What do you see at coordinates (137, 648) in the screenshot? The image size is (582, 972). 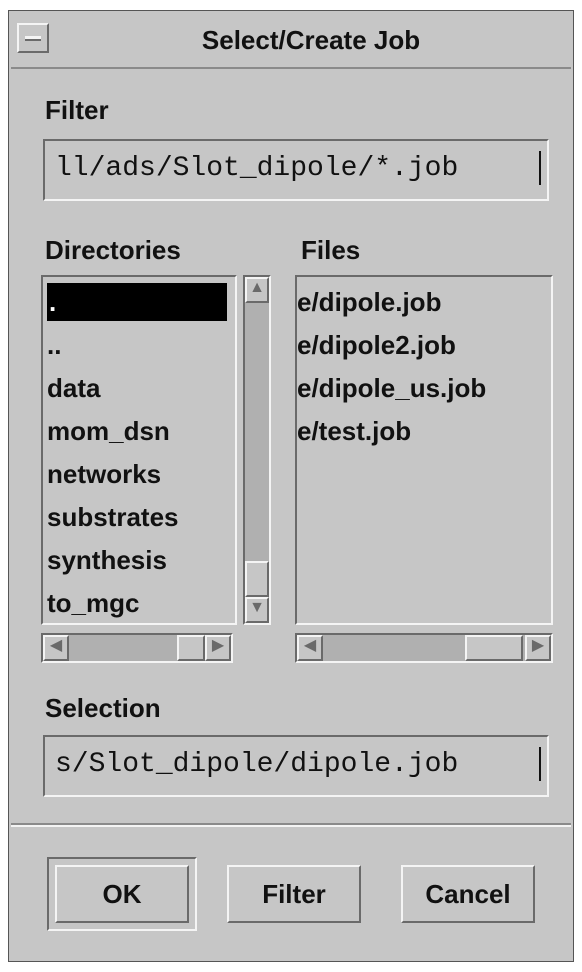 I see `directories-horizontal-scrollbar: ◀ ▶` at bounding box center [137, 648].